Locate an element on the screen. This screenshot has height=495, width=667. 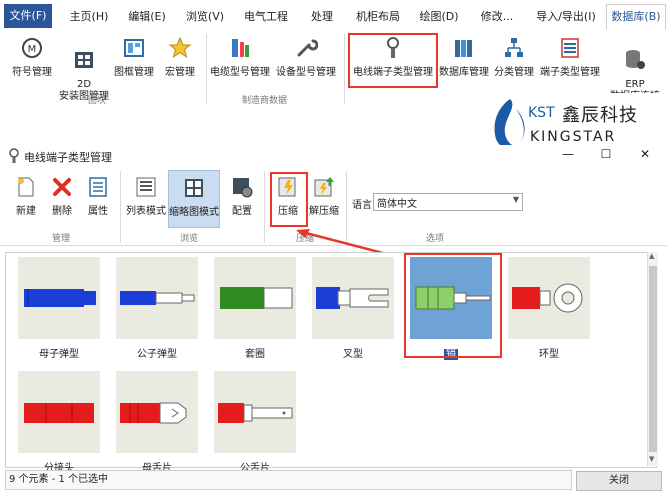
new-button: 新建 is located at coordinates (26, 196).